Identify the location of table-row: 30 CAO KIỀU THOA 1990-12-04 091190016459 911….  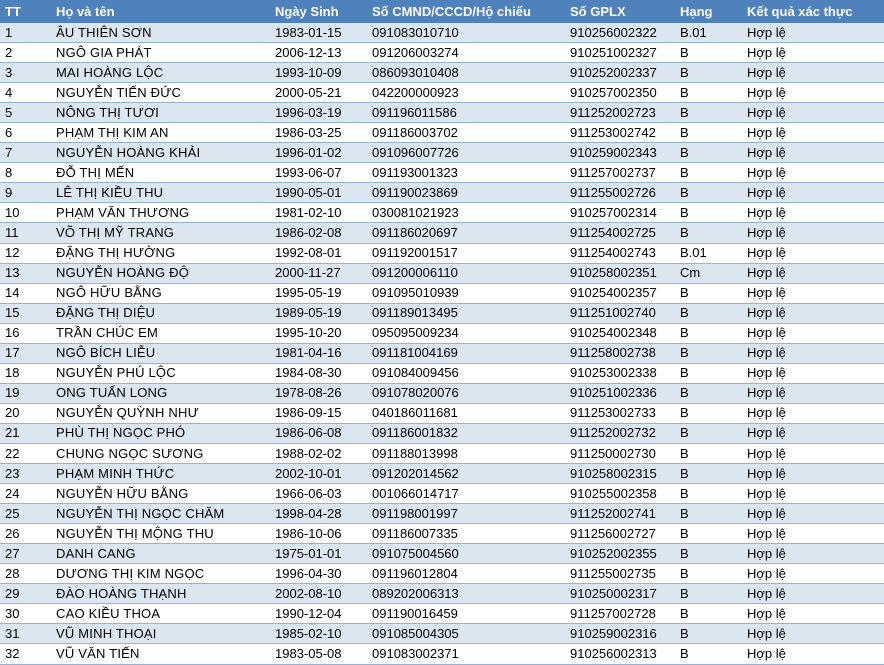
(442, 613).